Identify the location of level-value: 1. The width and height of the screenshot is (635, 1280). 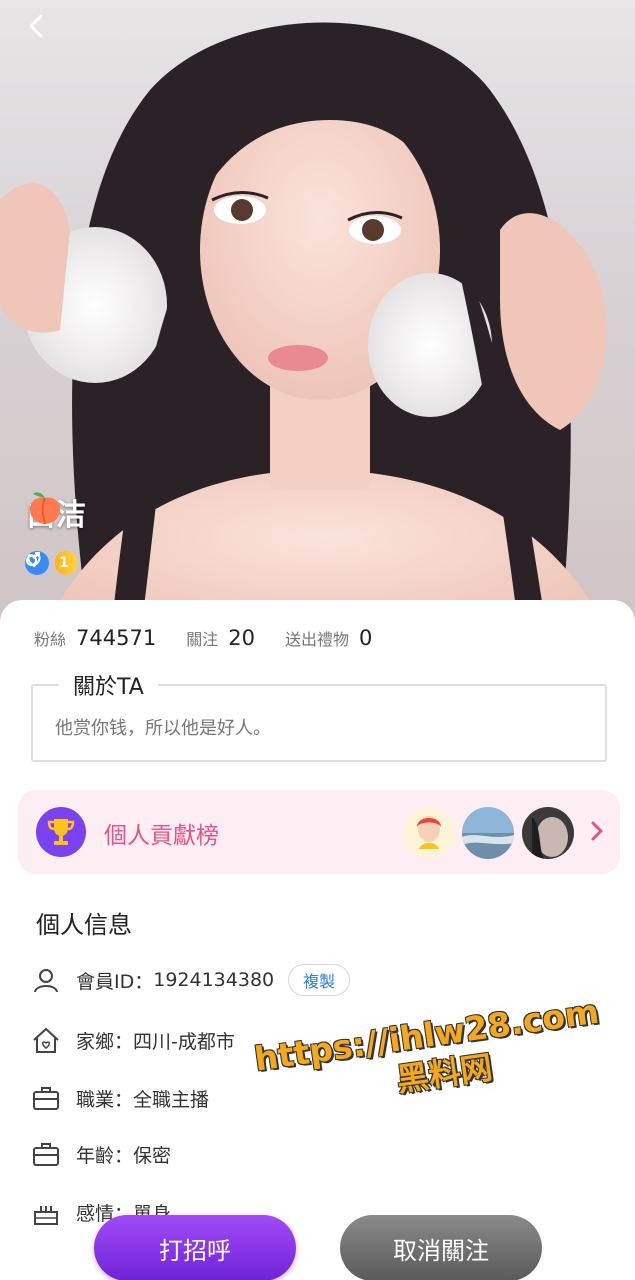
(64, 563).